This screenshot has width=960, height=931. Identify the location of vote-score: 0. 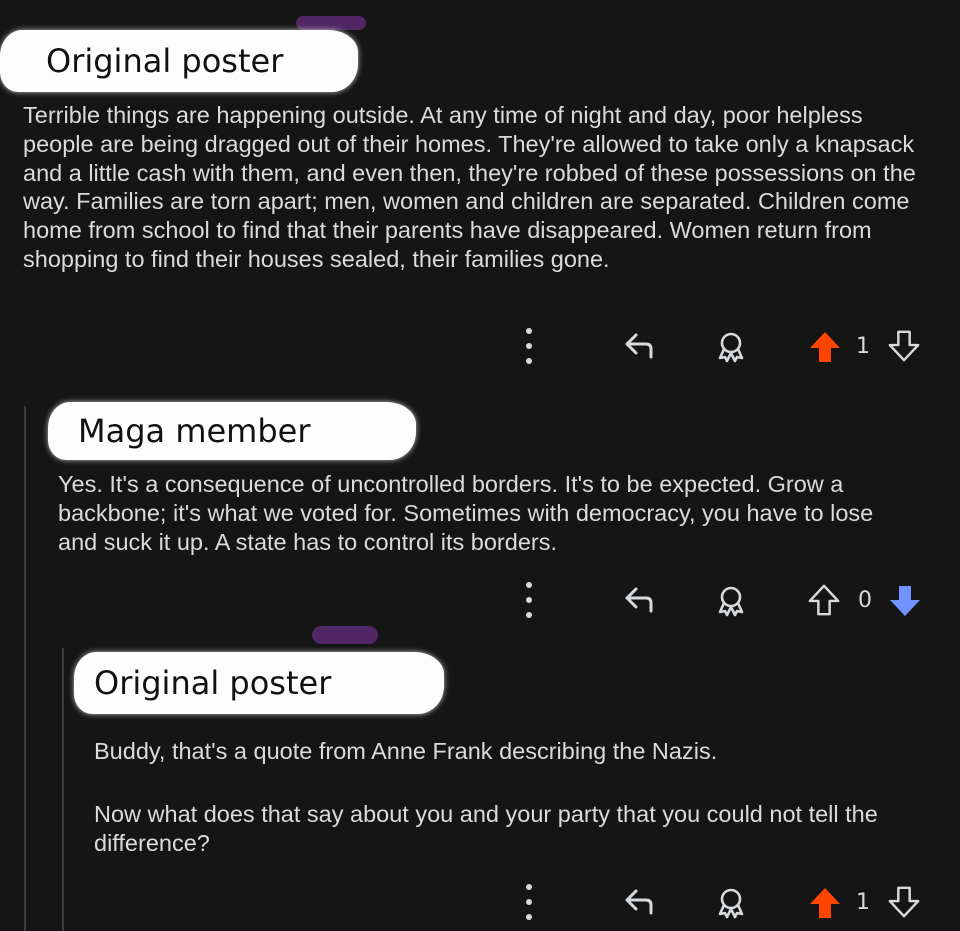
(865, 600).